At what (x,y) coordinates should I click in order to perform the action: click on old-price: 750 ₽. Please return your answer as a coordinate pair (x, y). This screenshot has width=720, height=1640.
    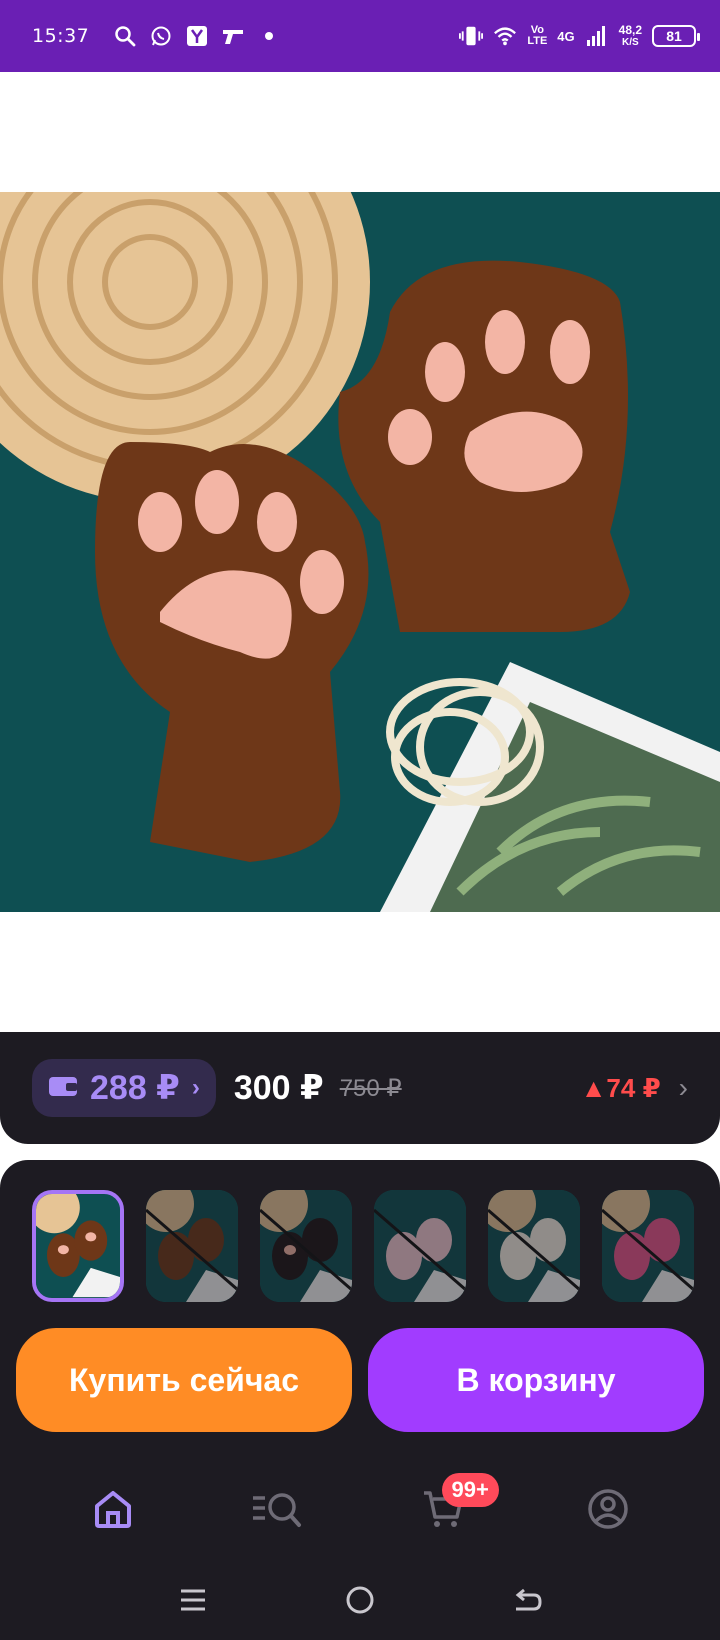
    Looking at the image, I should click on (370, 1088).